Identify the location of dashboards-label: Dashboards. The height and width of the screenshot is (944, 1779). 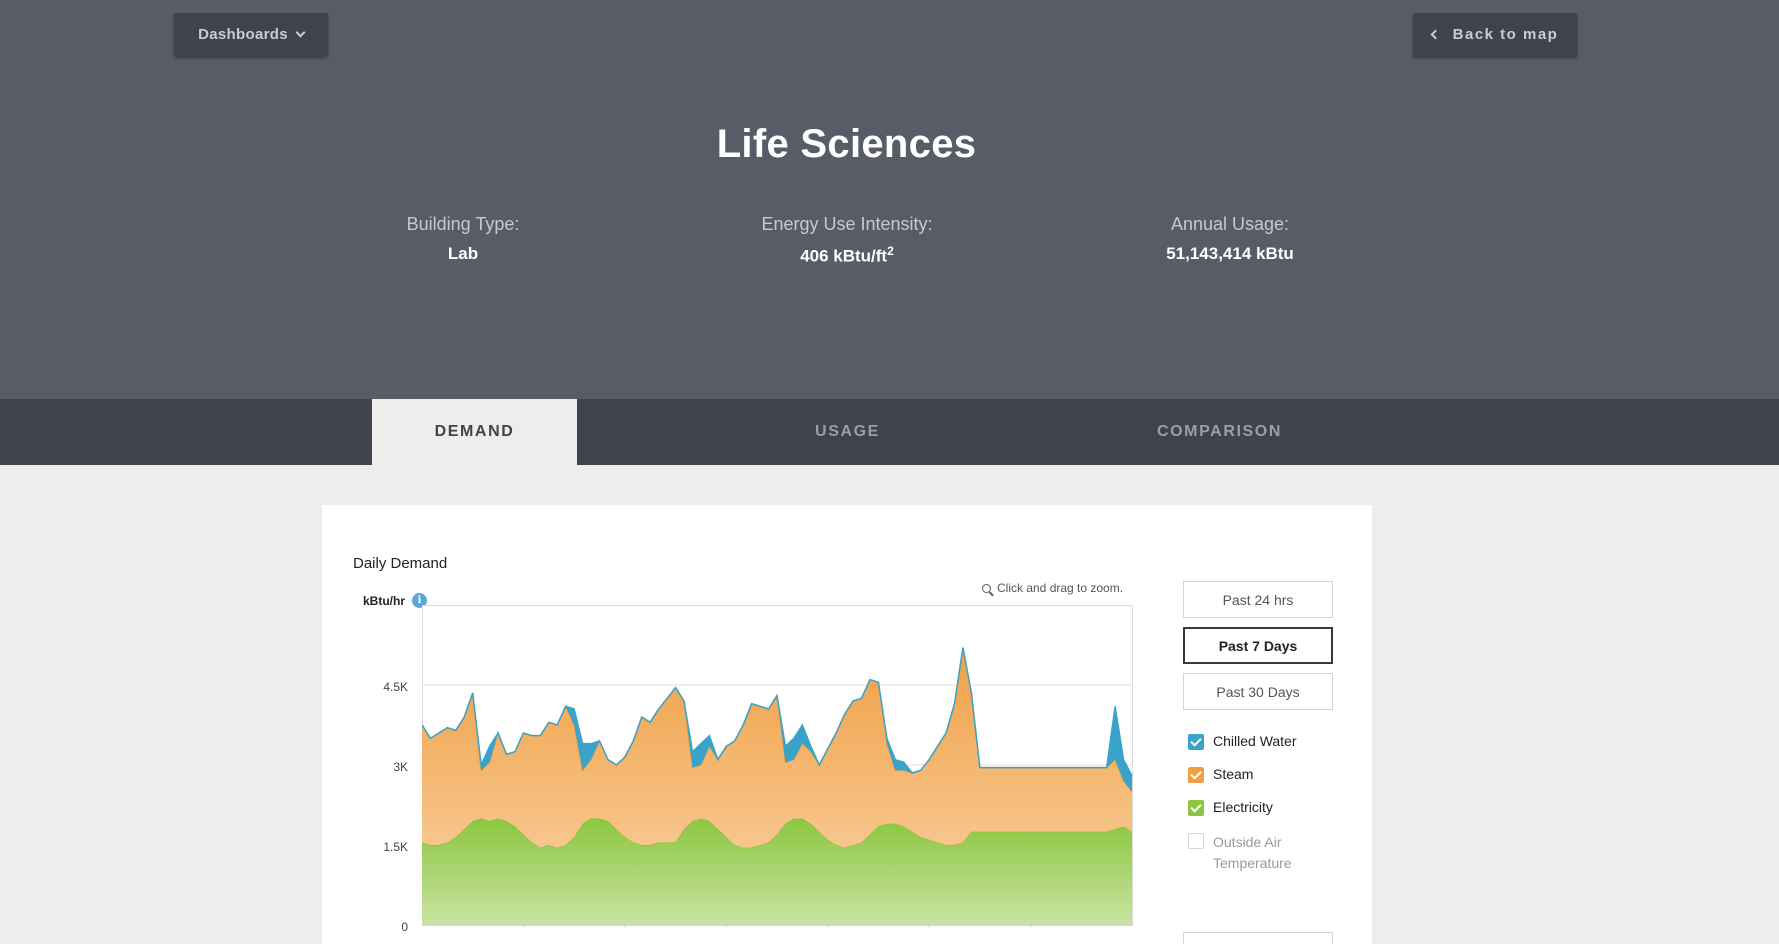
(243, 34).